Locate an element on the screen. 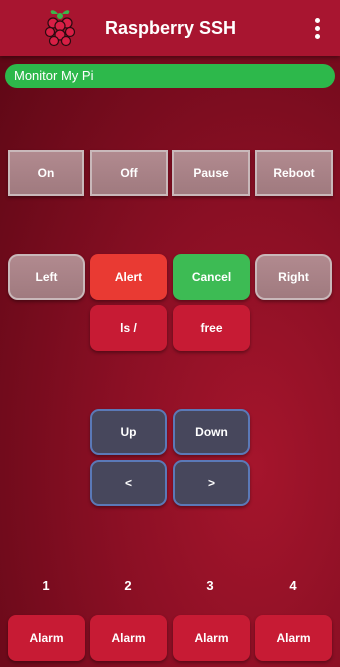 This screenshot has width=340, height=667. pause-button: Pause is located at coordinates (211, 173).